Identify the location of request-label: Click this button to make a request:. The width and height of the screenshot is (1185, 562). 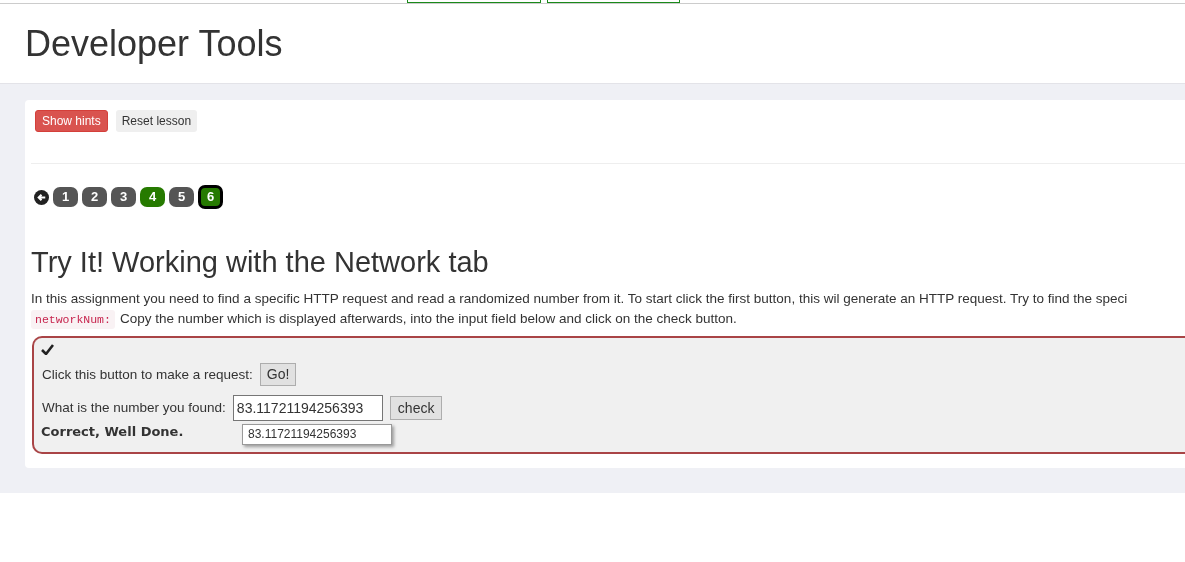
(147, 374).